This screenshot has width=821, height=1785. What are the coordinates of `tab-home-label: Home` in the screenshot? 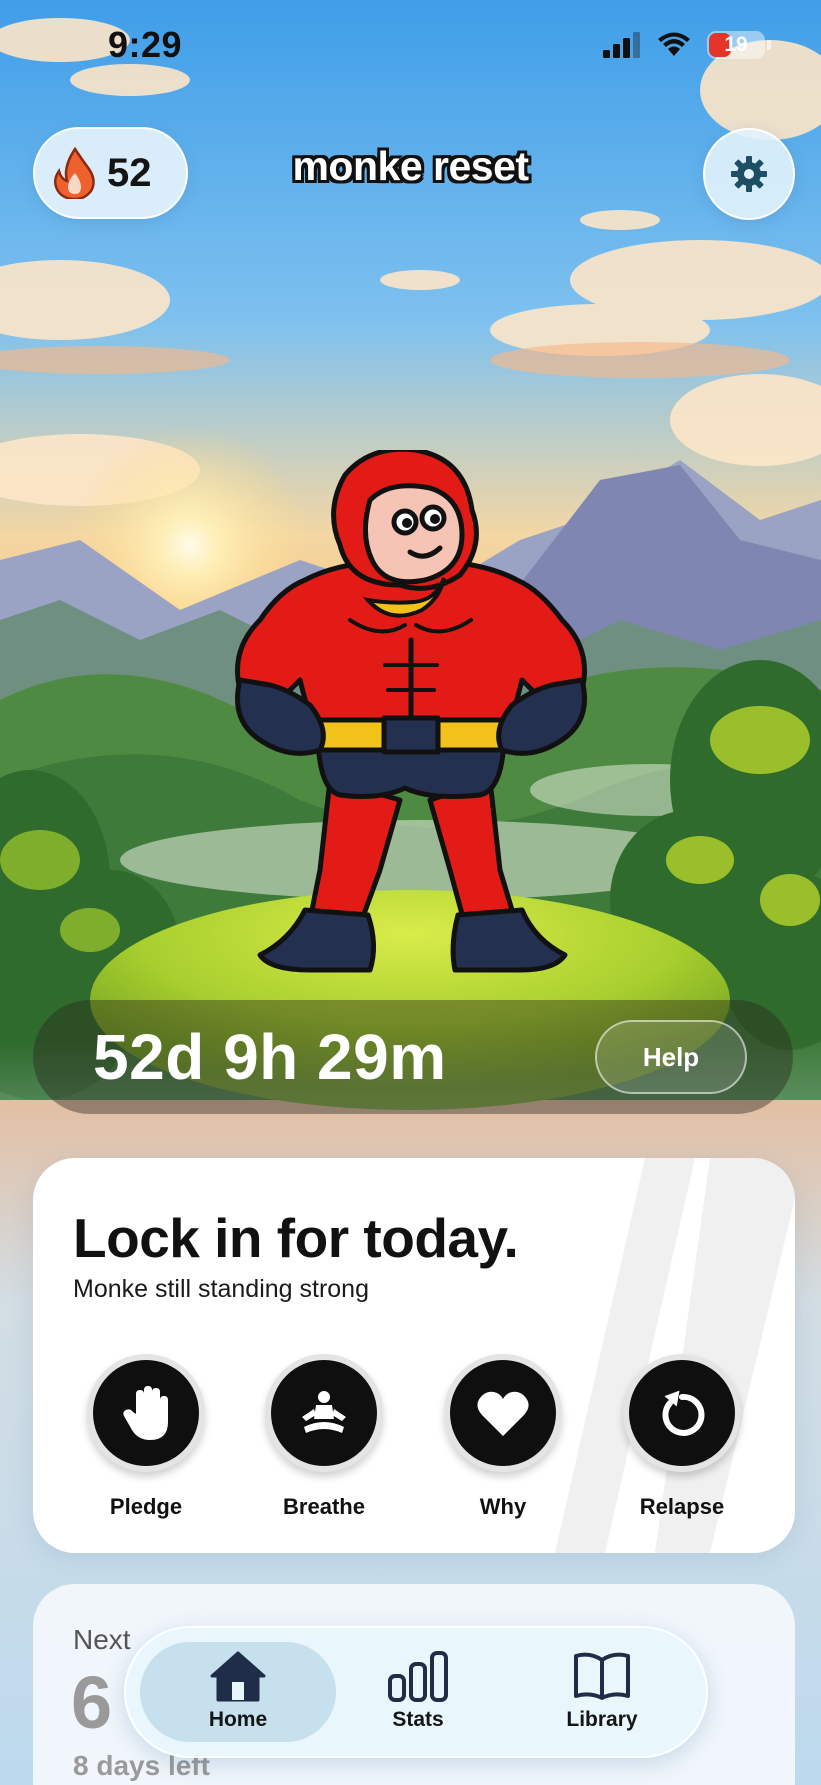 It's located at (238, 1719).